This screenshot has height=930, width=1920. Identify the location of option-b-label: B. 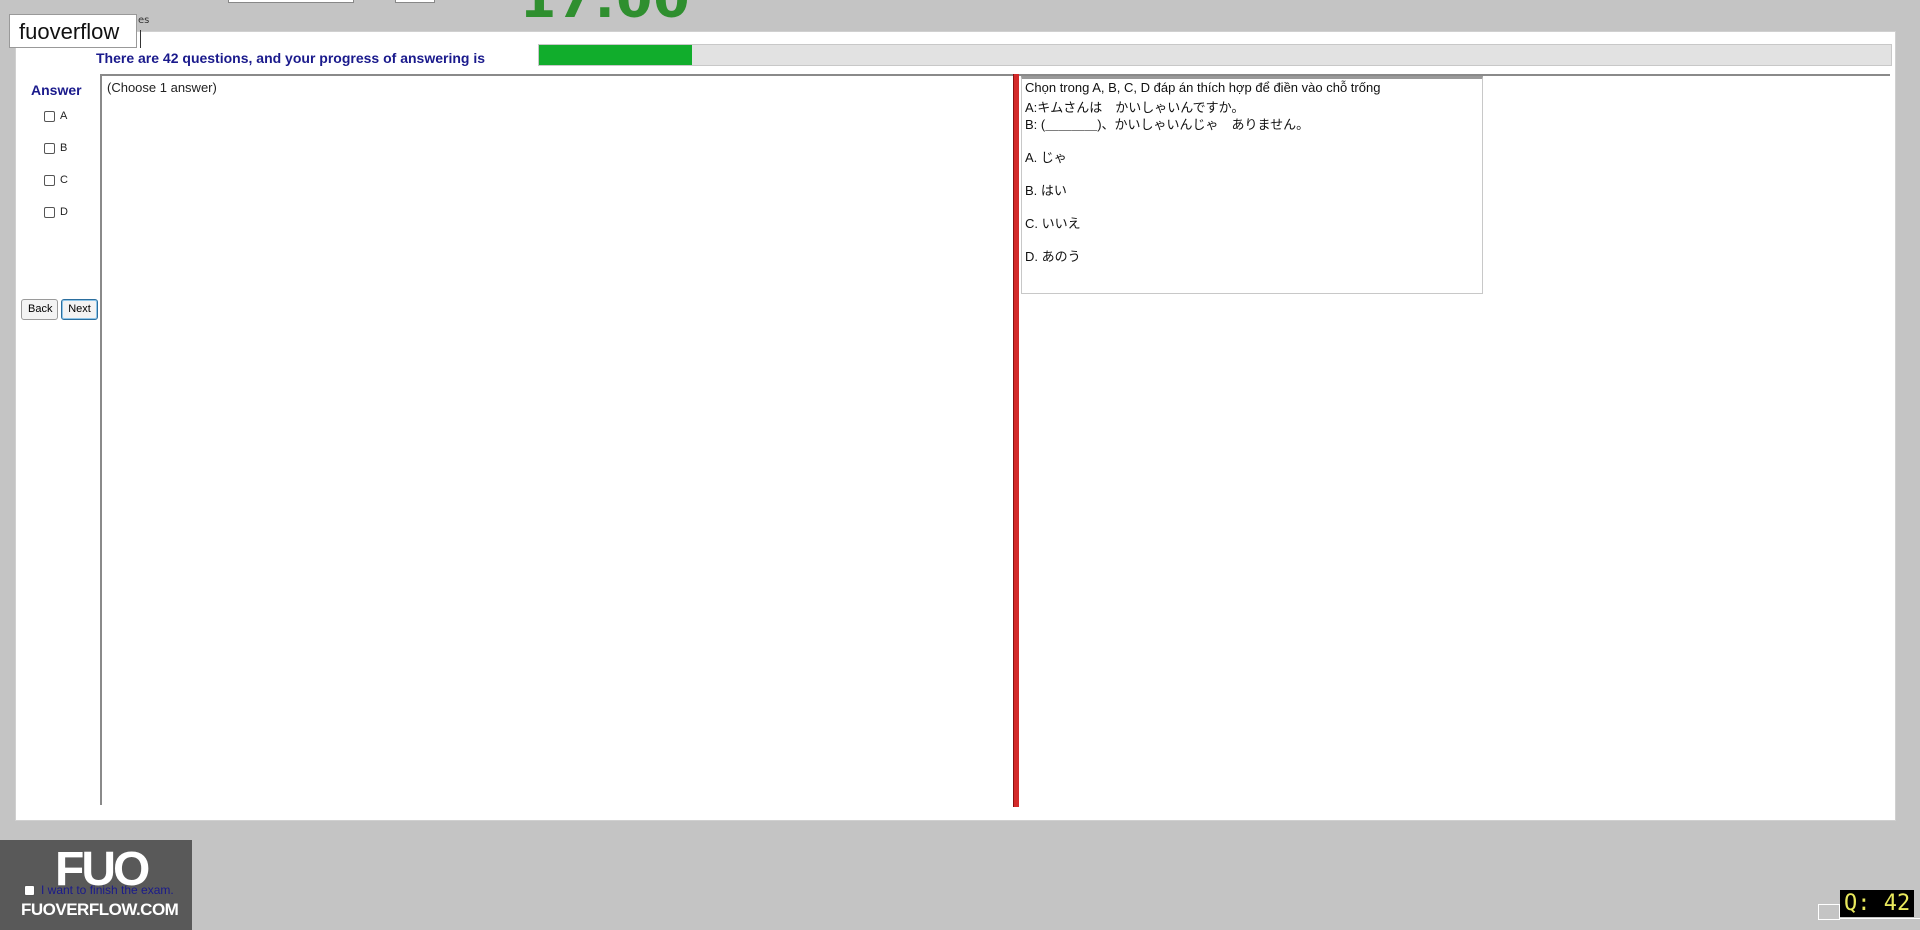
(64, 148).